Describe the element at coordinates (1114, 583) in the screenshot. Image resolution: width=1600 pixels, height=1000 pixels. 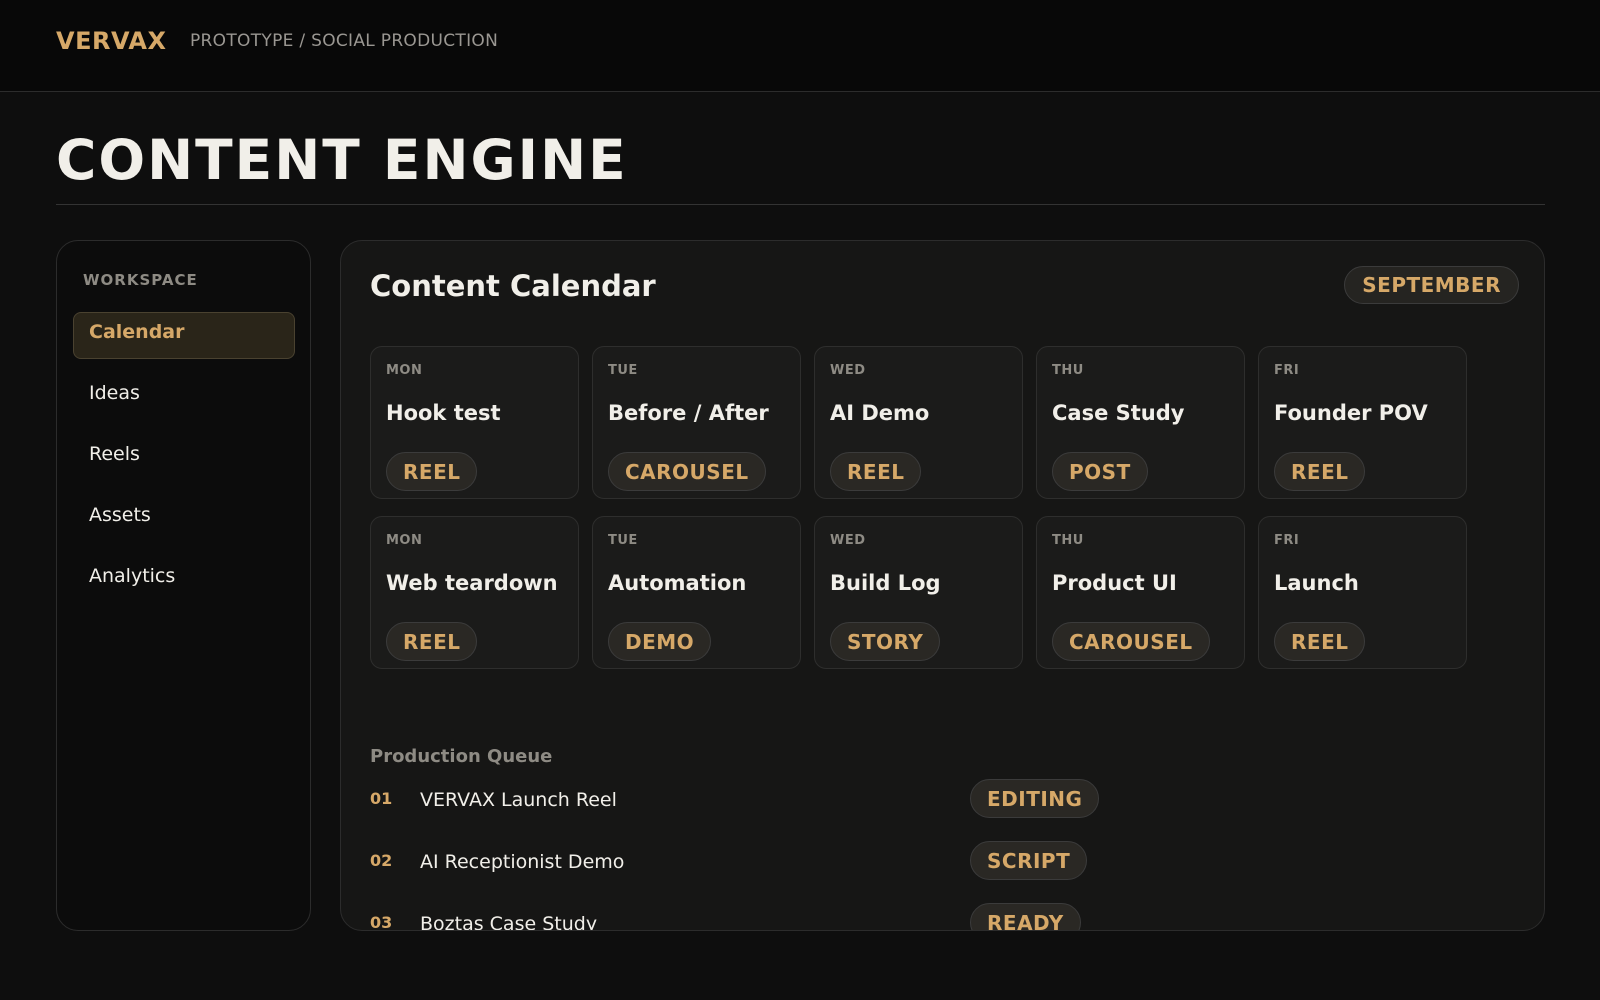
I see `card-title: Product UI` at that location.